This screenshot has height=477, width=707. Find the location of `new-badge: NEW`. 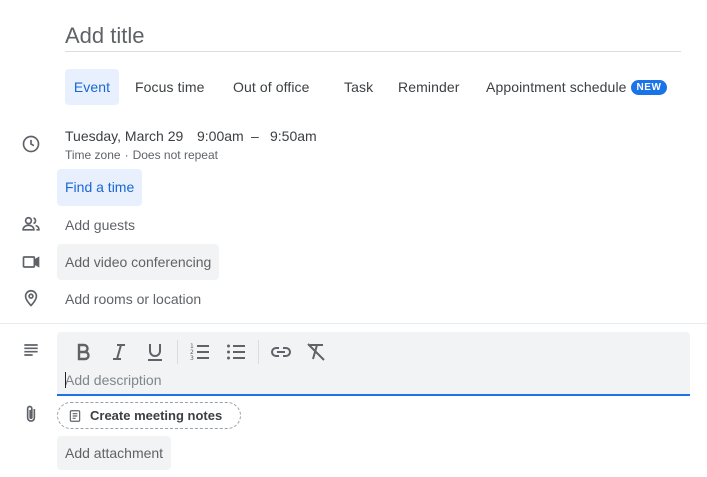

new-badge: NEW is located at coordinates (649, 87).